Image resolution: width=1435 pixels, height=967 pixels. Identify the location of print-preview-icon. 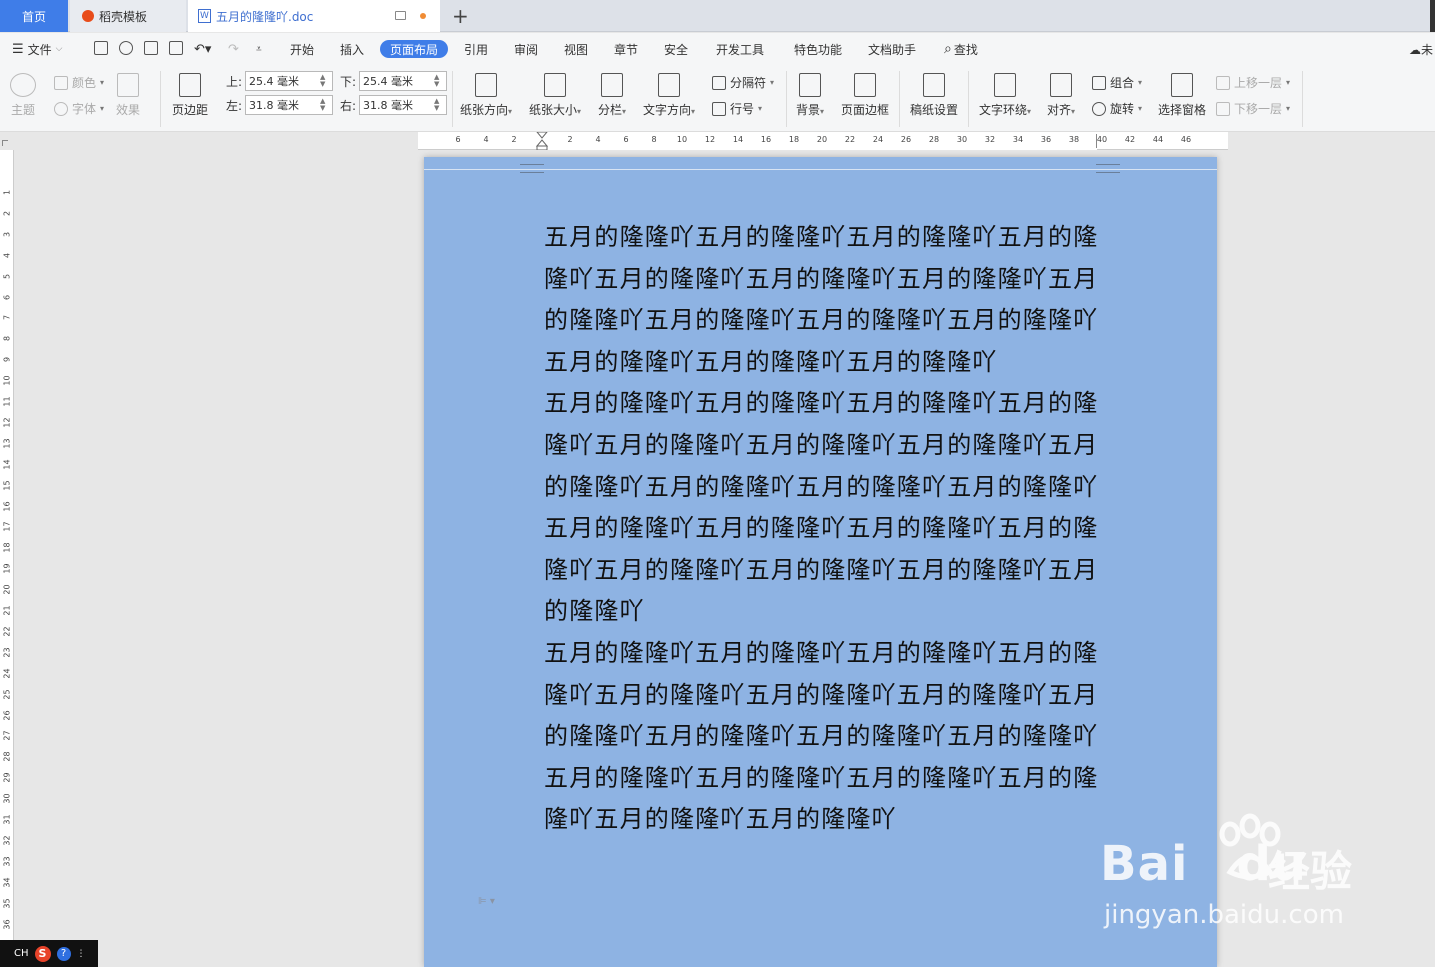
(176, 48).